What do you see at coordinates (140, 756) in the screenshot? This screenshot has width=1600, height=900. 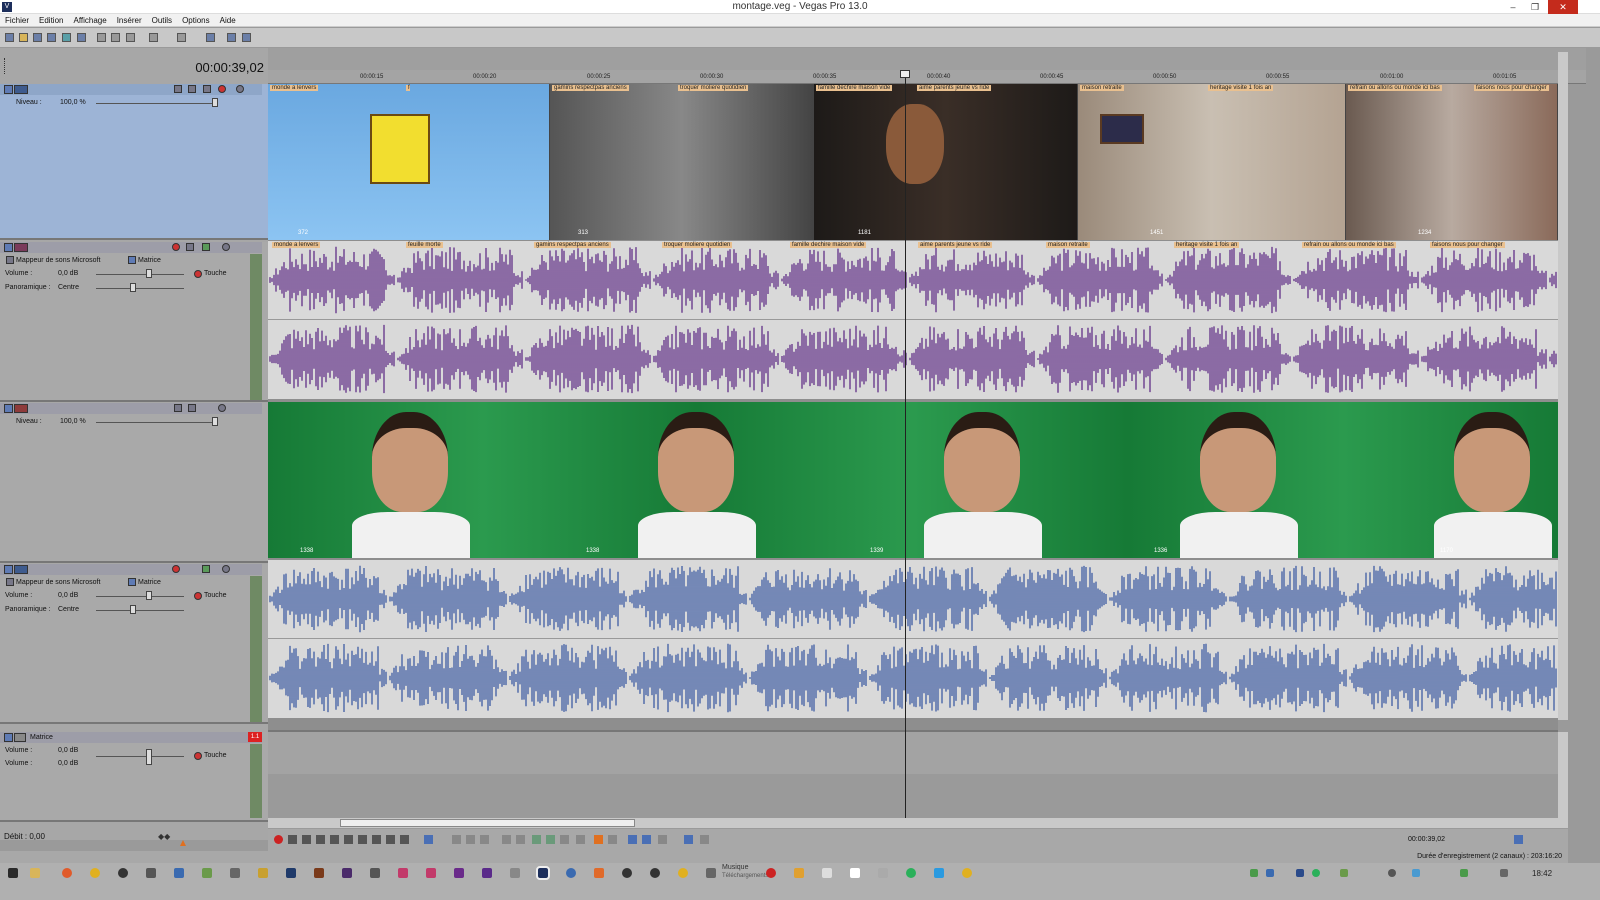 I see `master-volume-slider` at bounding box center [140, 756].